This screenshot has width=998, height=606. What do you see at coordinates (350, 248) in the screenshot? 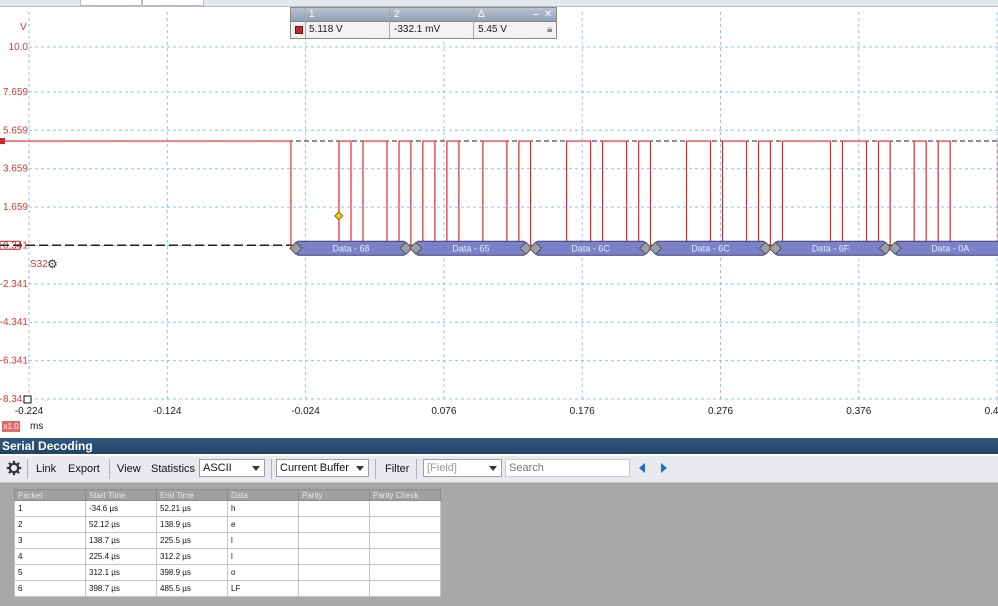
I see `decoded-frame-label: Data - 68` at bounding box center [350, 248].